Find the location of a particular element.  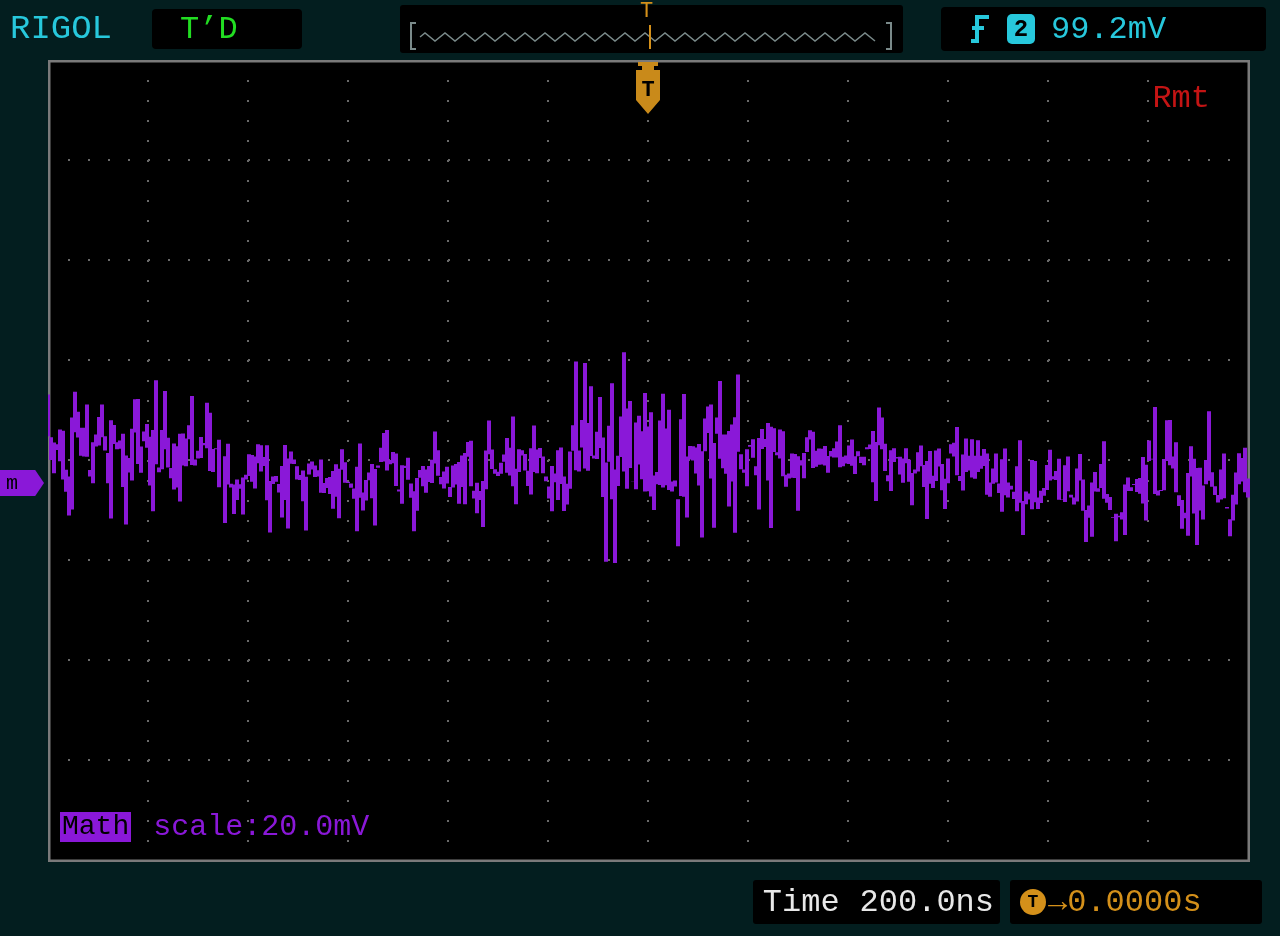

timebase-value: 200.0ns is located at coordinates (926, 902).